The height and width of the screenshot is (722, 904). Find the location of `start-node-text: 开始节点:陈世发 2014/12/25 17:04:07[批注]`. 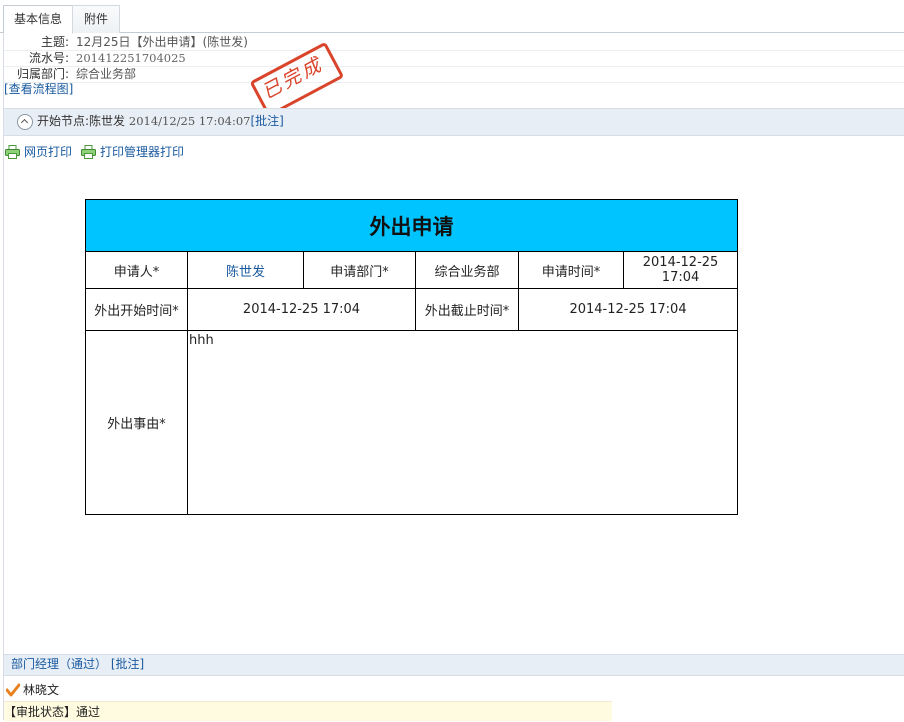

start-node-text: 开始节点:陈世发 2014/12/25 17:04:07[批注] is located at coordinates (160, 121).